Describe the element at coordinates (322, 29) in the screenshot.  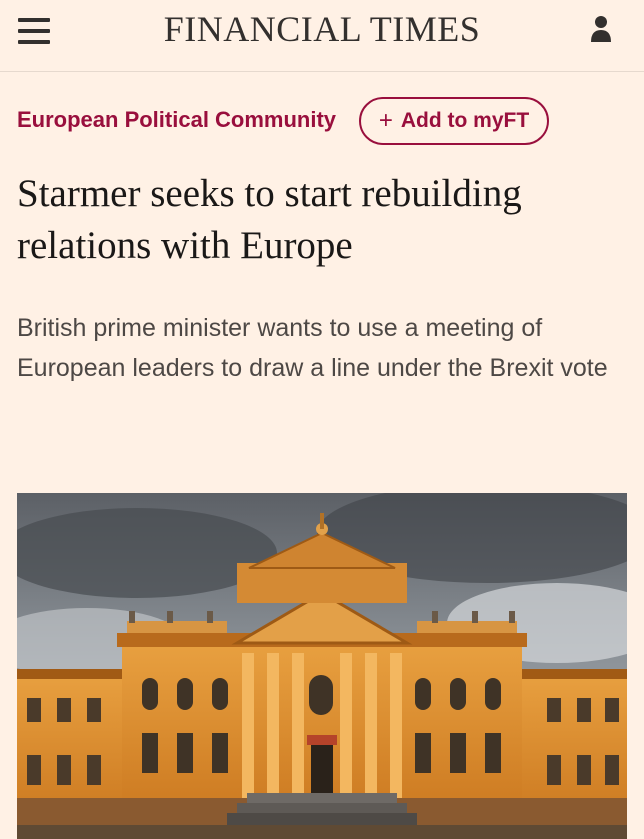
I see `masthead-logo: FINANCIAL TIMES` at that location.